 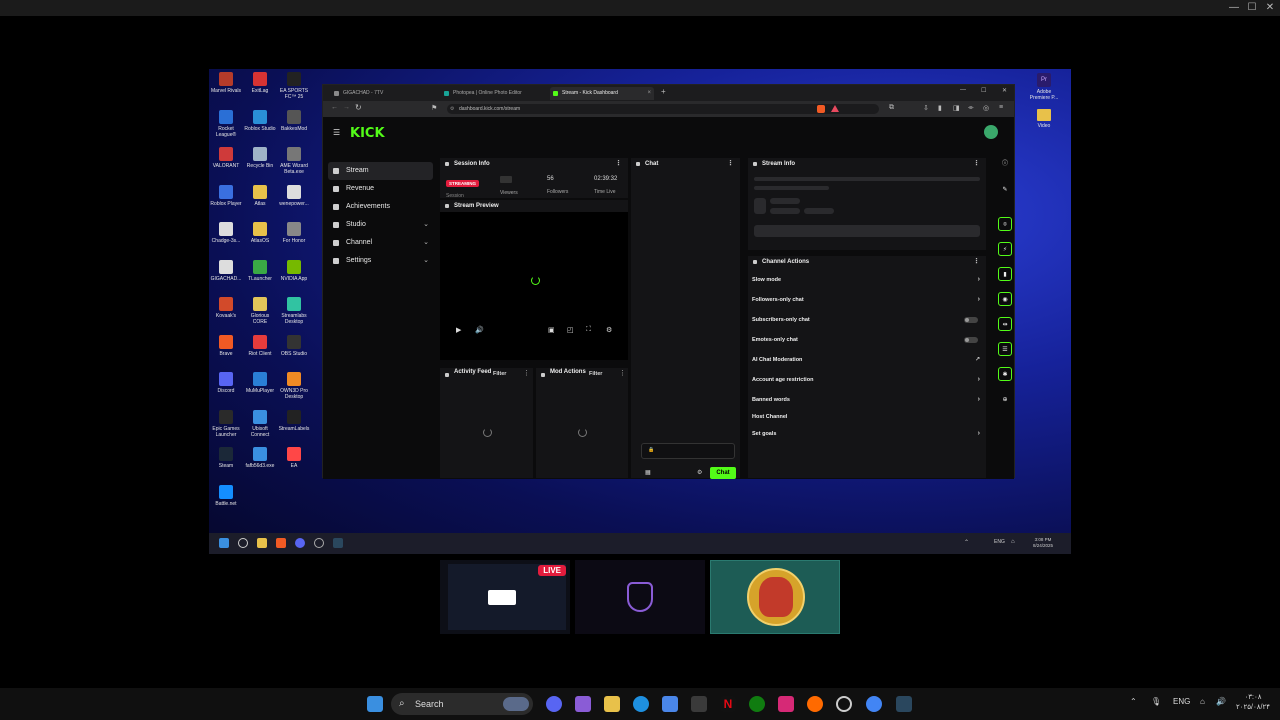 I want to click on hamburger-menu-icon: ☰, so click(x=337, y=132).